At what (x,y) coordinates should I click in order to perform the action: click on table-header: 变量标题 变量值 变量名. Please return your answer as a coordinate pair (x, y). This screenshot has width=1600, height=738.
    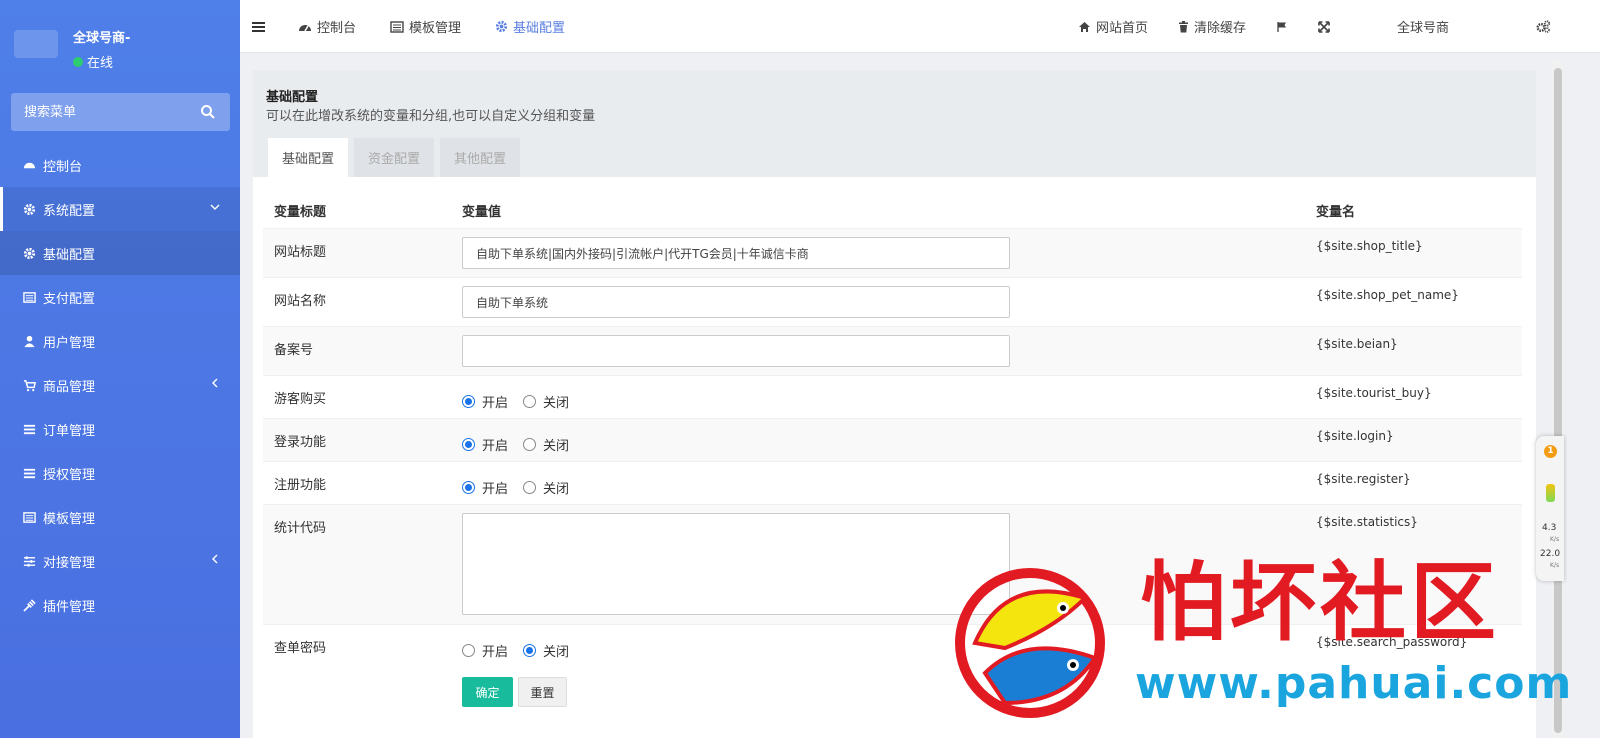
    Looking at the image, I should click on (894, 202).